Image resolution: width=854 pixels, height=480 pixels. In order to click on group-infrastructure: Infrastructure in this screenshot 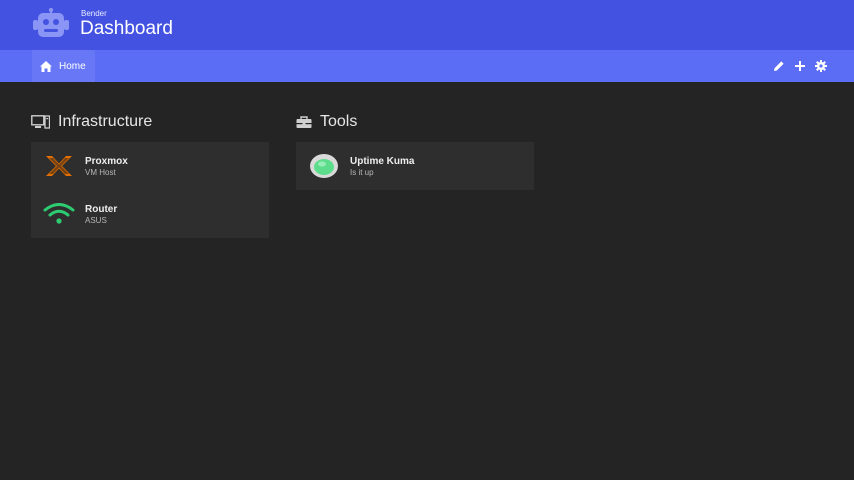, I will do `click(91, 122)`.